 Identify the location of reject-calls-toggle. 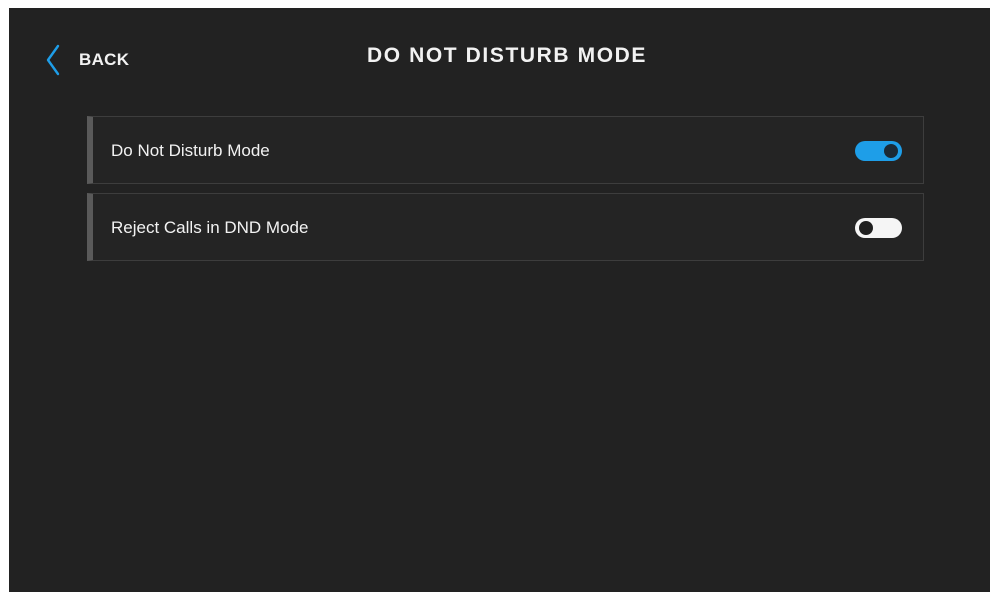
(878, 228).